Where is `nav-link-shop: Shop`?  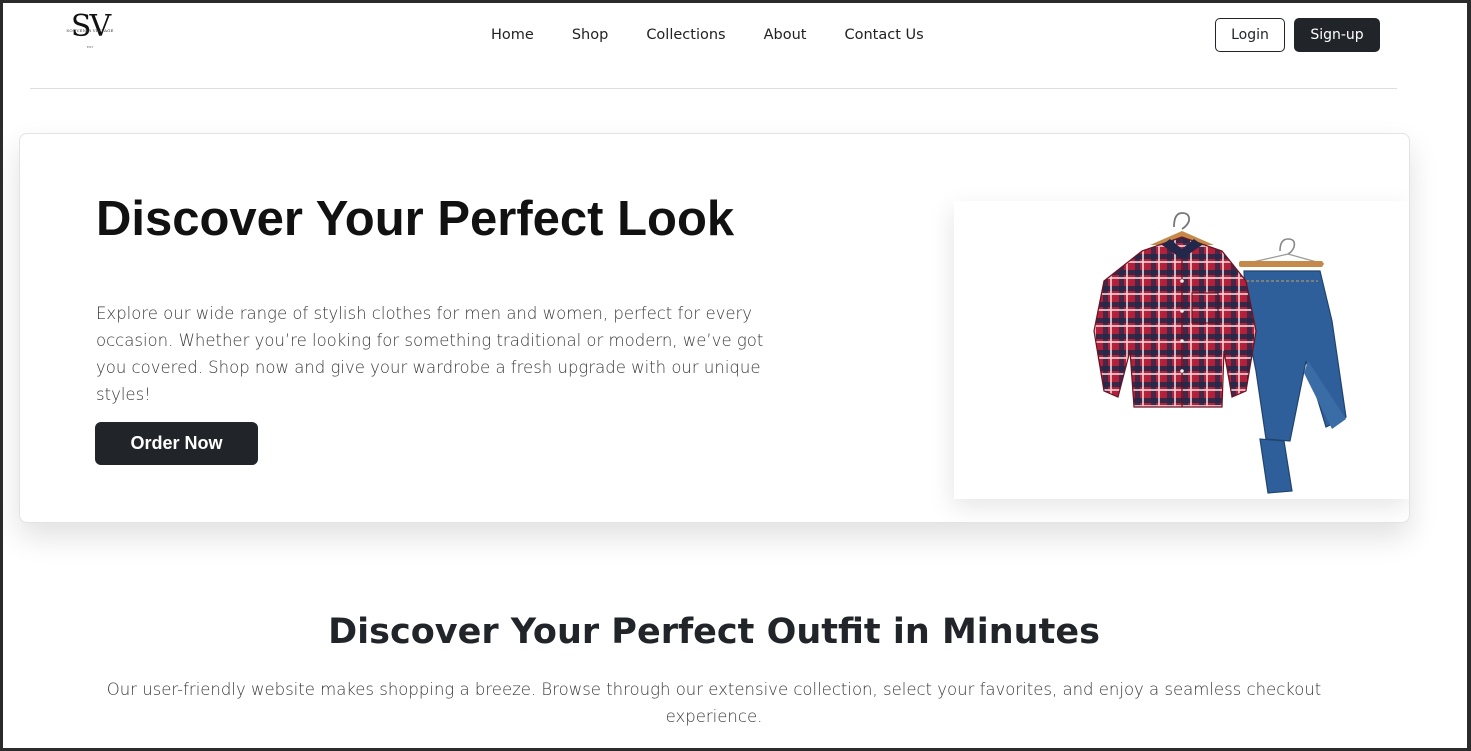
nav-link-shop: Shop is located at coordinates (590, 35).